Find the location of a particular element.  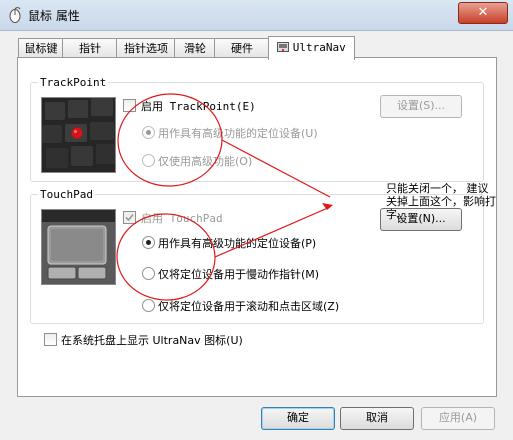

trackpoint-keyboard-image is located at coordinates (78, 135).